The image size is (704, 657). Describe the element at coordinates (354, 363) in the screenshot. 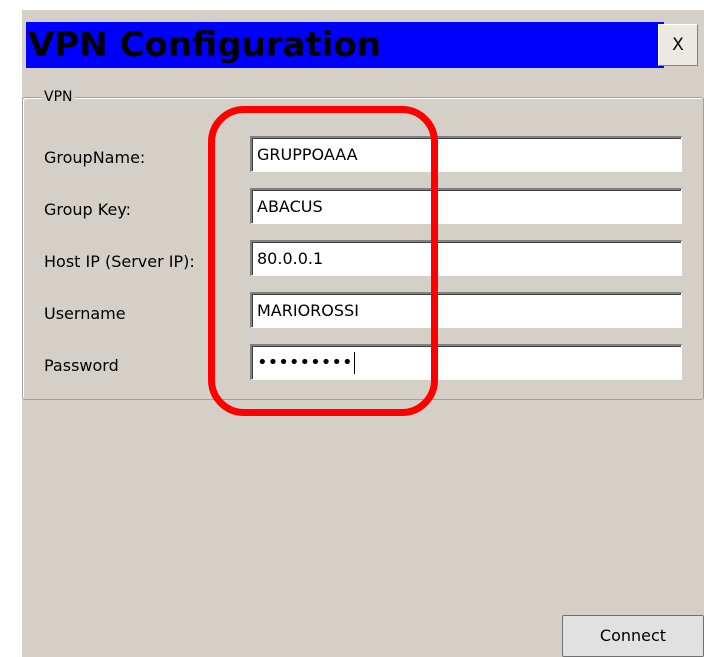

I see `text-caret` at that location.